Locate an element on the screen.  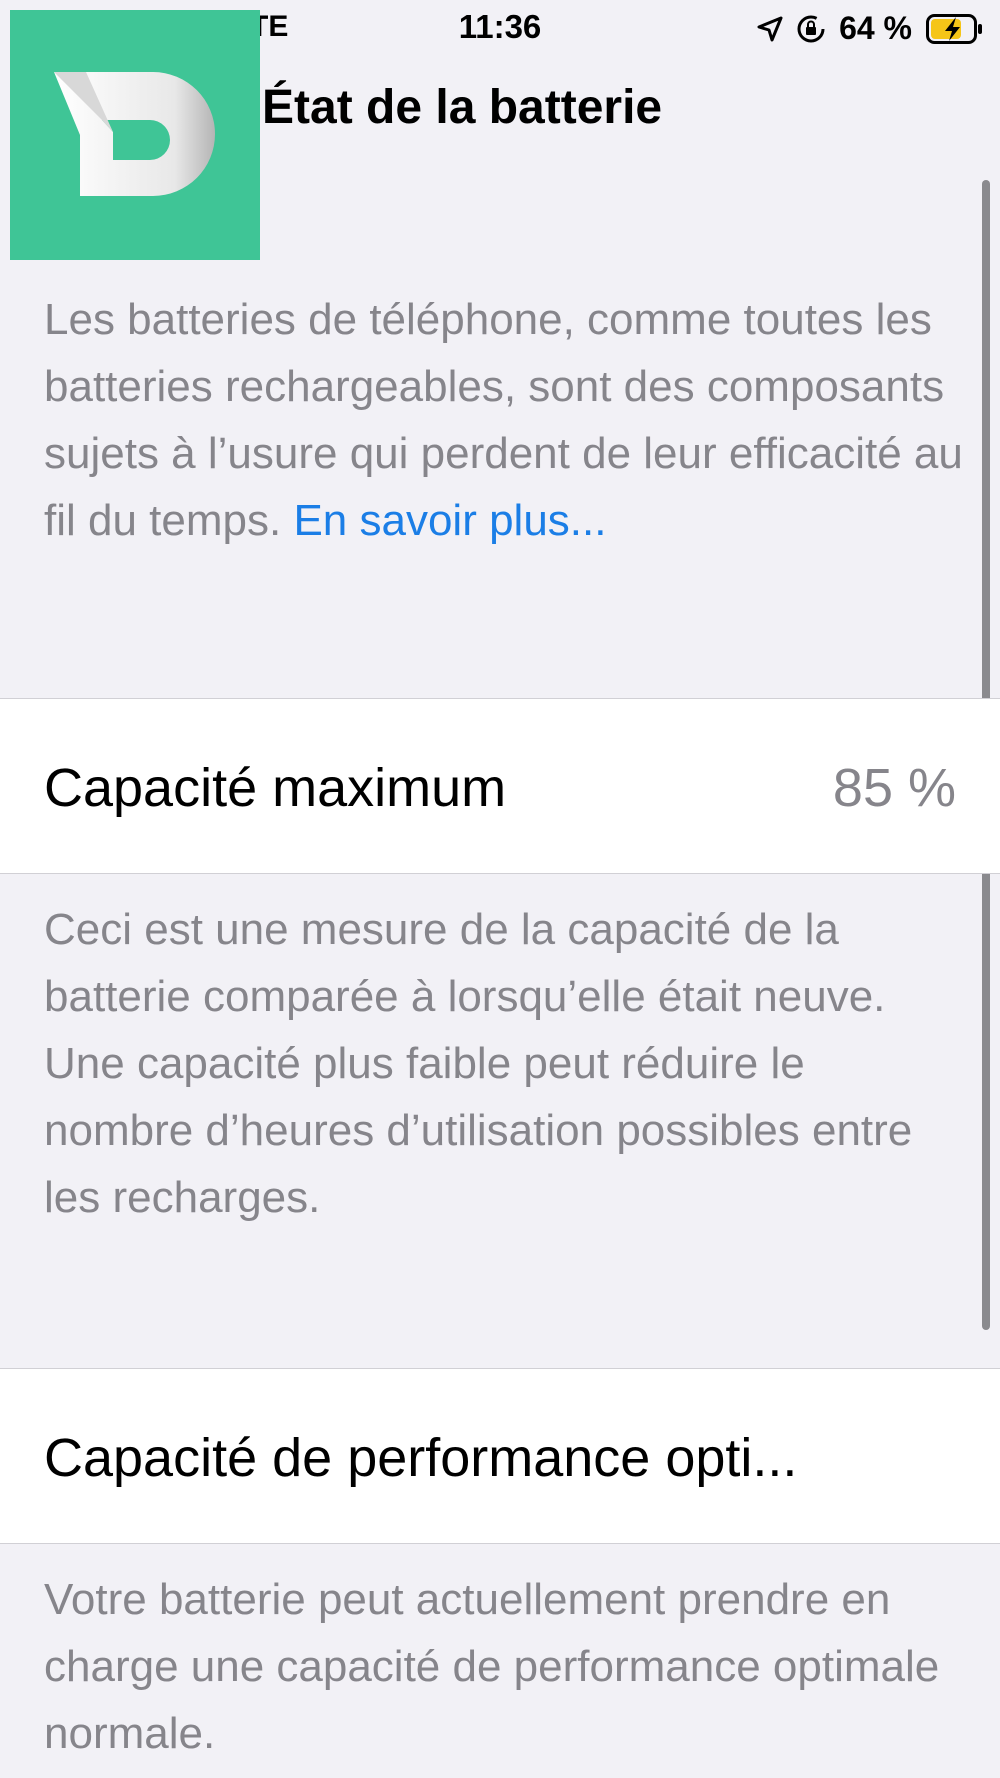
page-title: État de la batterie is located at coordinates (462, 107).